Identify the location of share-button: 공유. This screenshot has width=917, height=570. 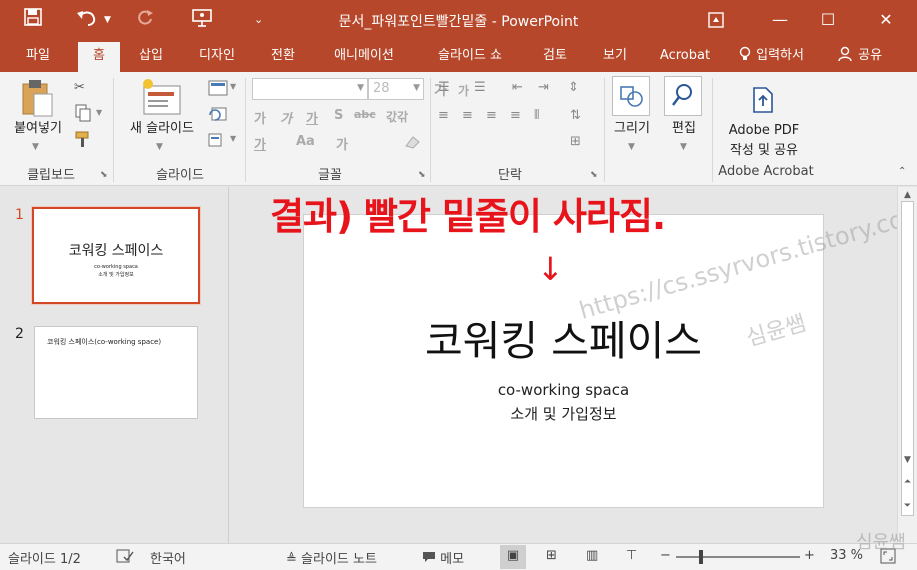
(860, 57).